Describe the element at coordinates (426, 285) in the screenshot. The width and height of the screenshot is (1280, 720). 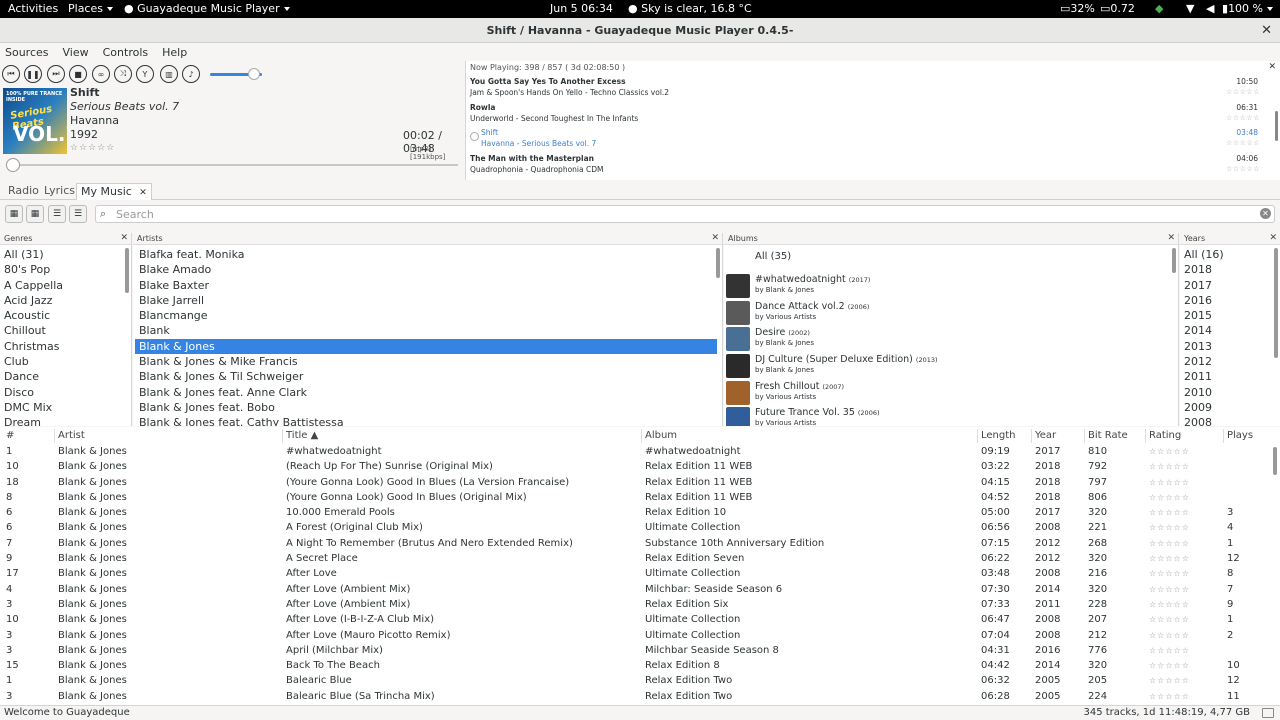
I see `artist-item: Blake Baxter` at that location.